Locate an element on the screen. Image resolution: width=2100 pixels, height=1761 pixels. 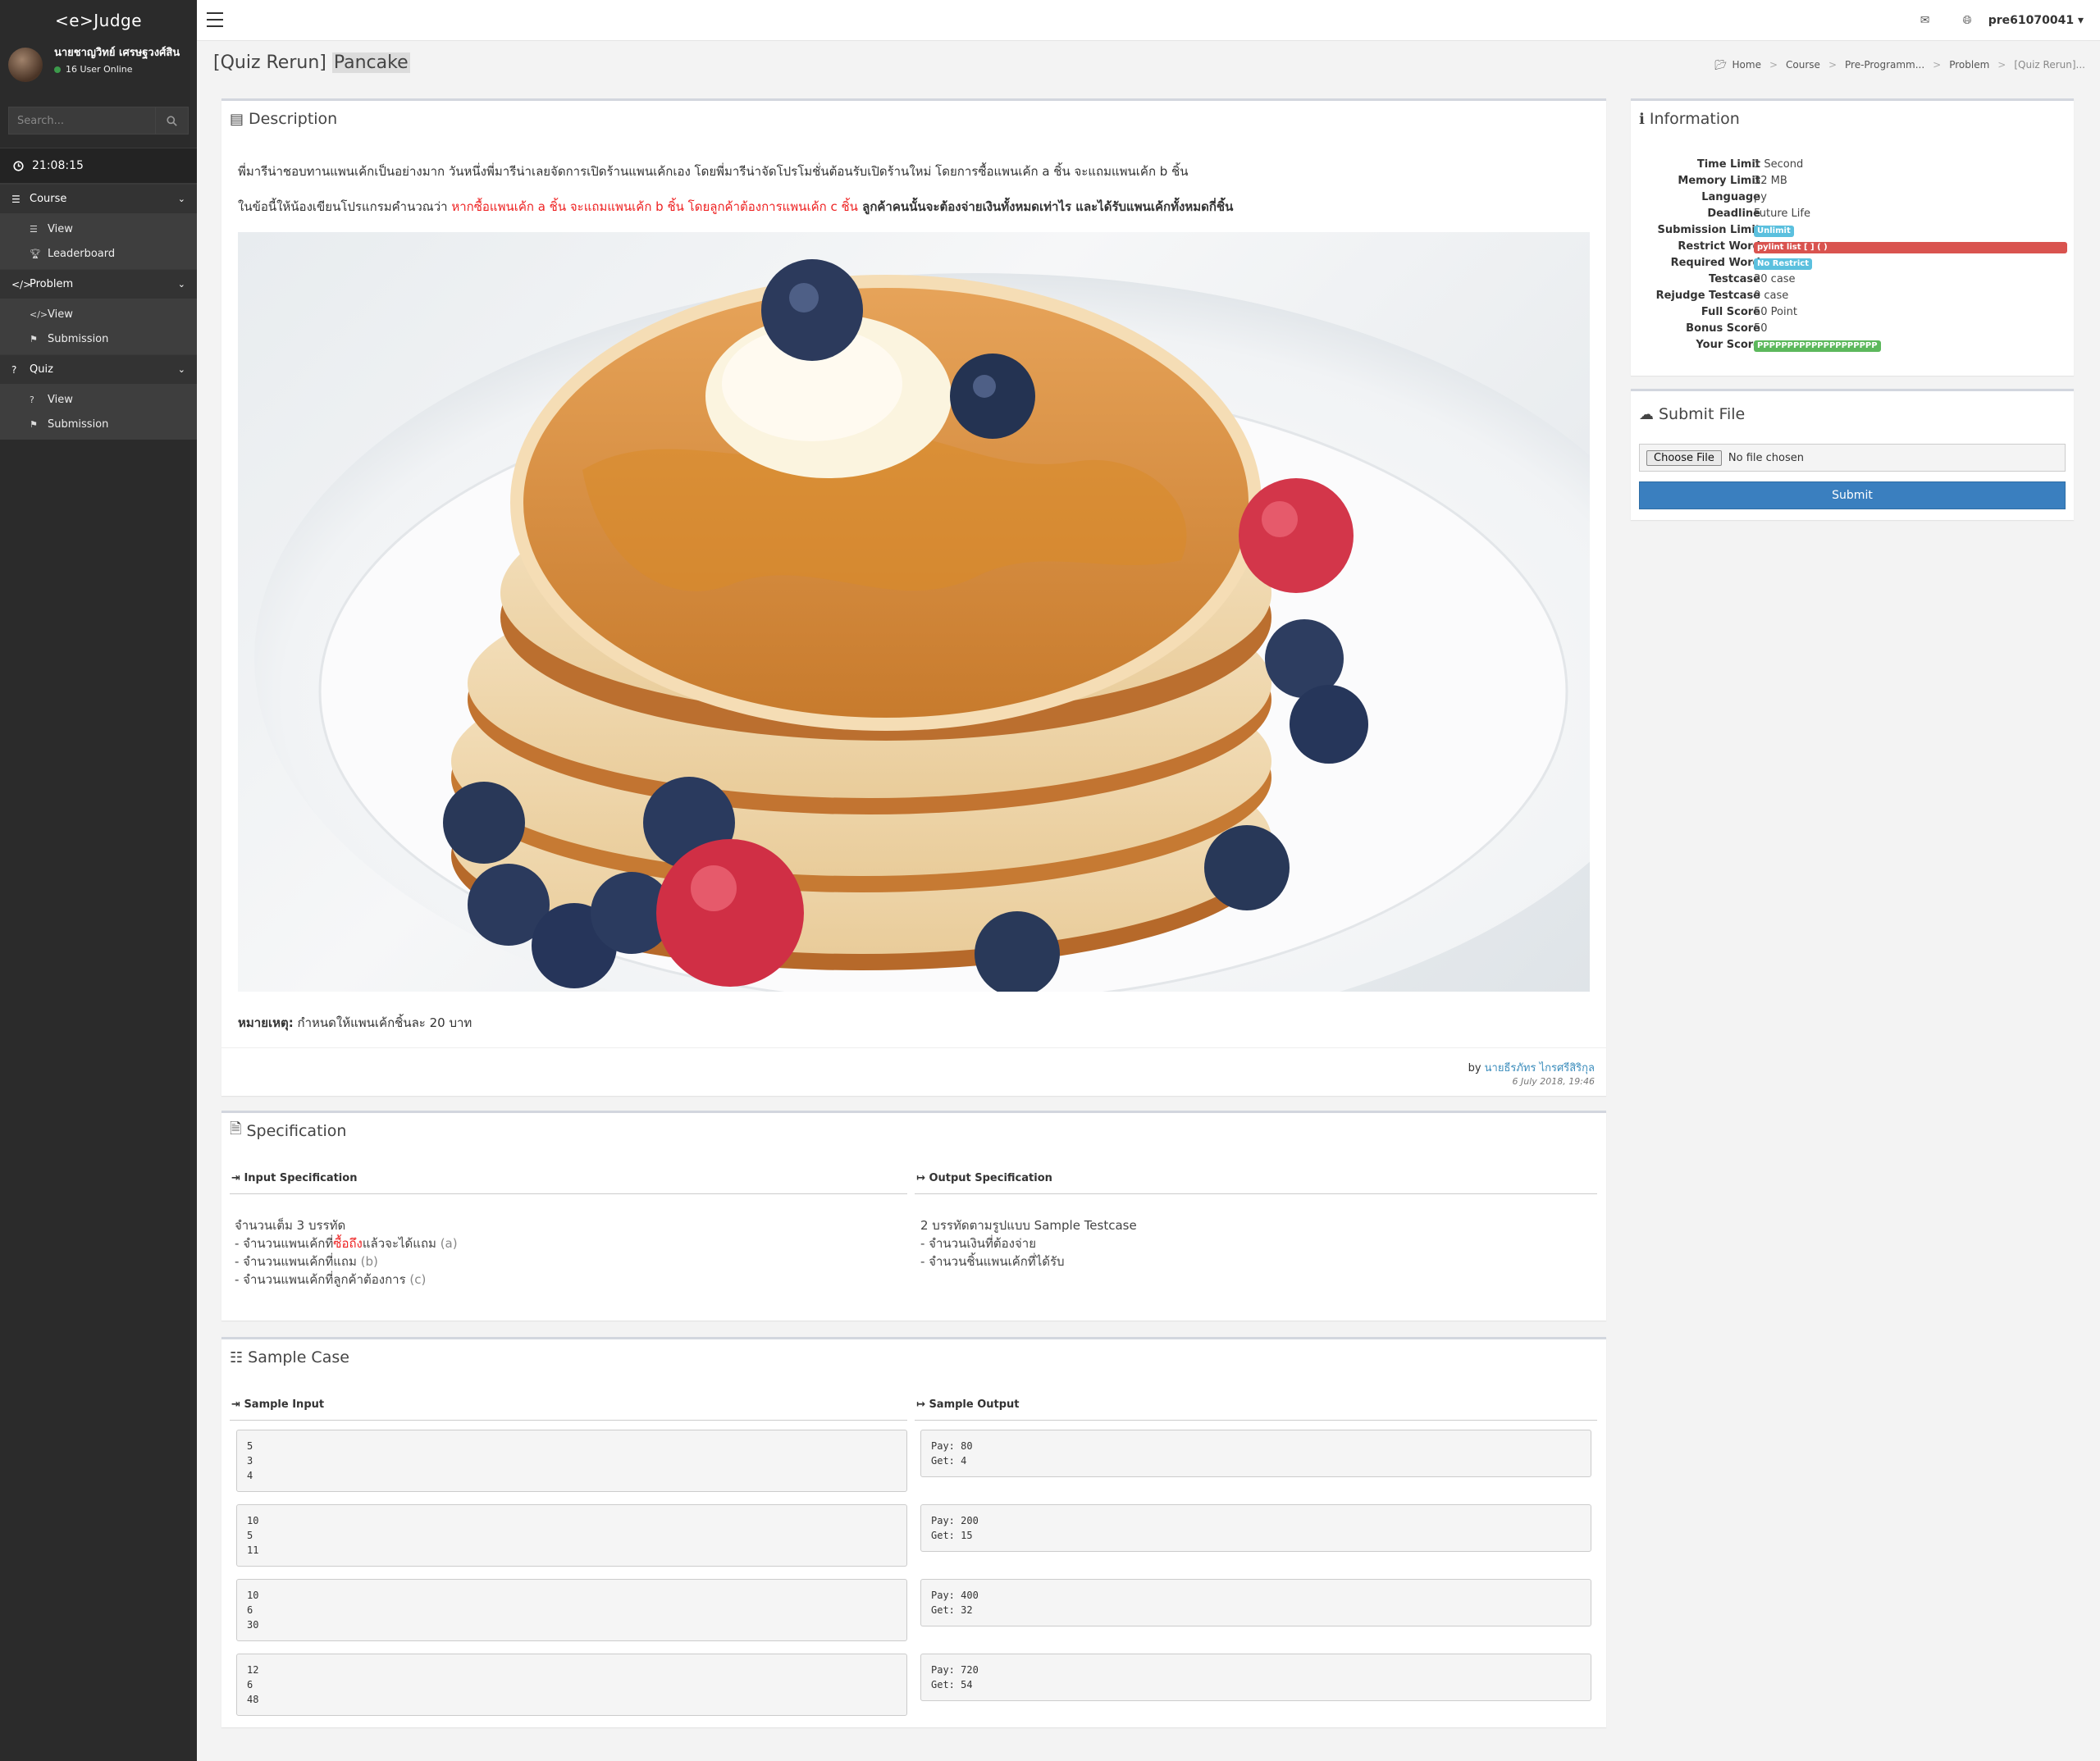
sign-out-icon: ↦ is located at coordinates (921, 1178).